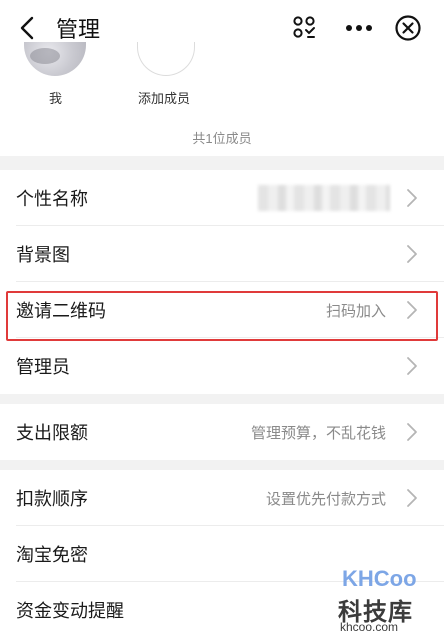 Image resolution: width=444 pixels, height=638 pixels. Describe the element at coordinates (164, 97) in the screenshot. I see `add-member-label: 添加成员` at that location.